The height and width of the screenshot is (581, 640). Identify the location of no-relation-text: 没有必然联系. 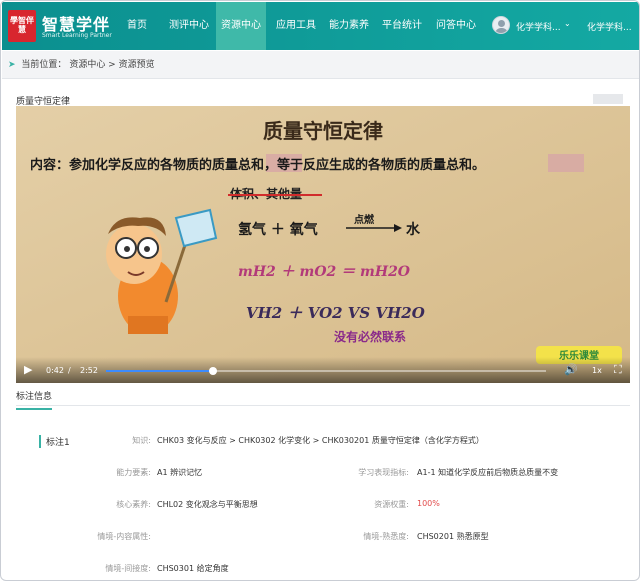
(370, 336).